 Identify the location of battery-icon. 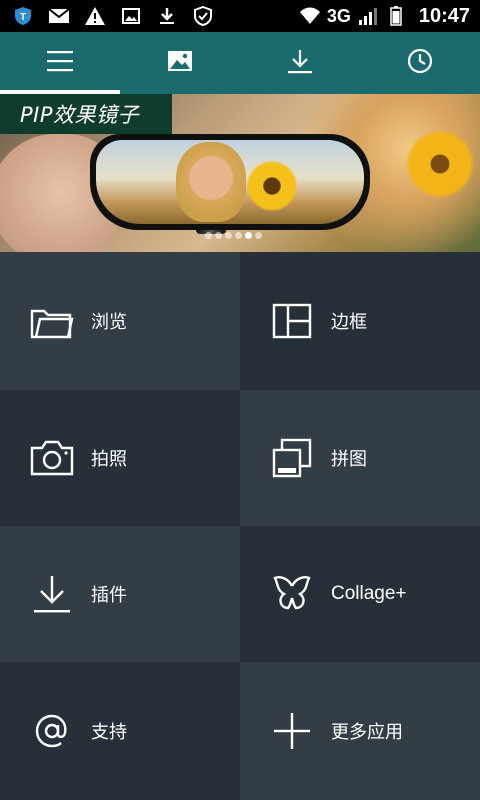
(396, 16).